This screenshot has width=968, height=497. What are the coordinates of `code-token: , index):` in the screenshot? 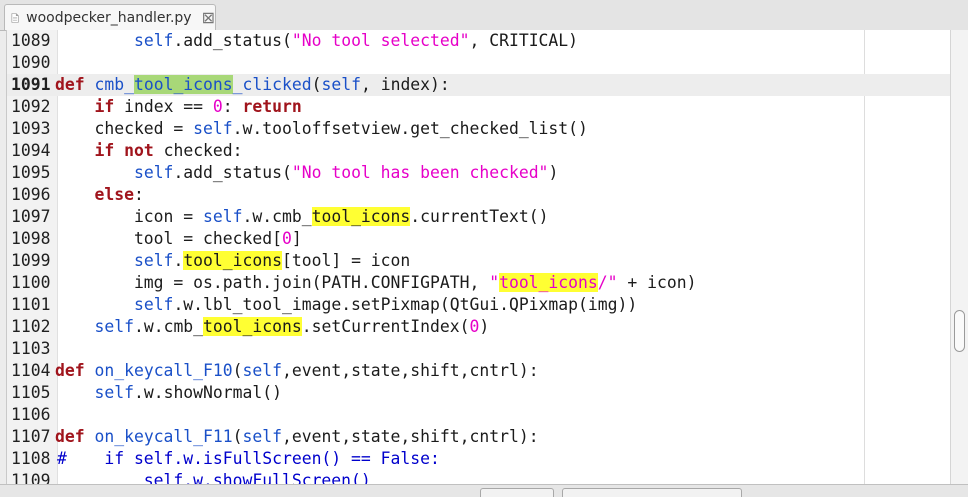 It's located at (405, 84).